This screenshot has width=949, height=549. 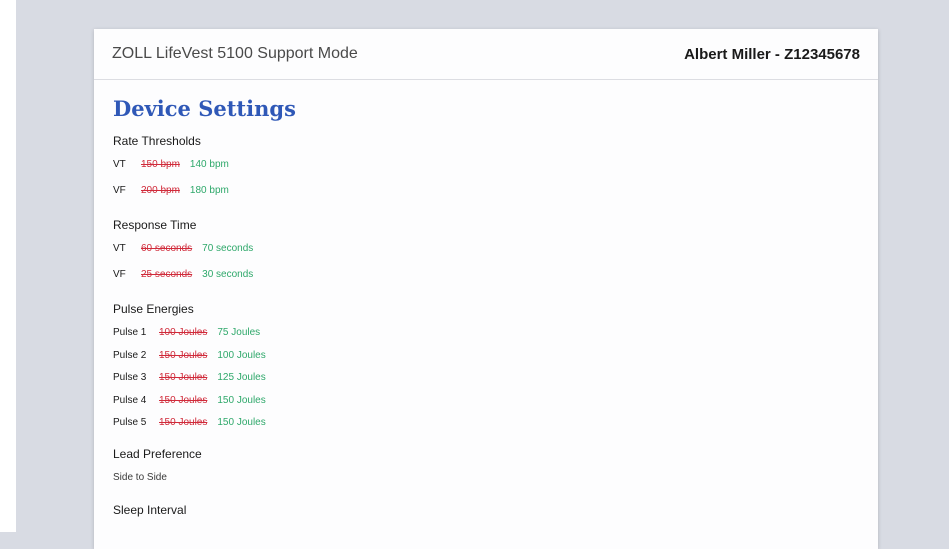 I want to click on section-title: Response Time, so click(x=155, y=225).